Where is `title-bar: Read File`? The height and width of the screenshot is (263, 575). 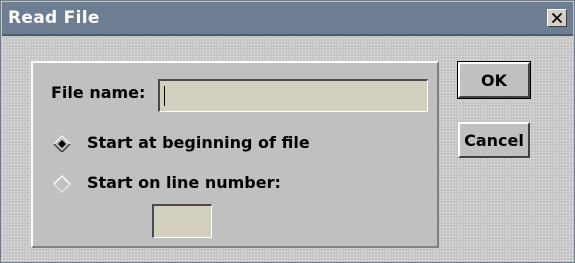
title-bar: Read File is located at coordinates (287, 19).